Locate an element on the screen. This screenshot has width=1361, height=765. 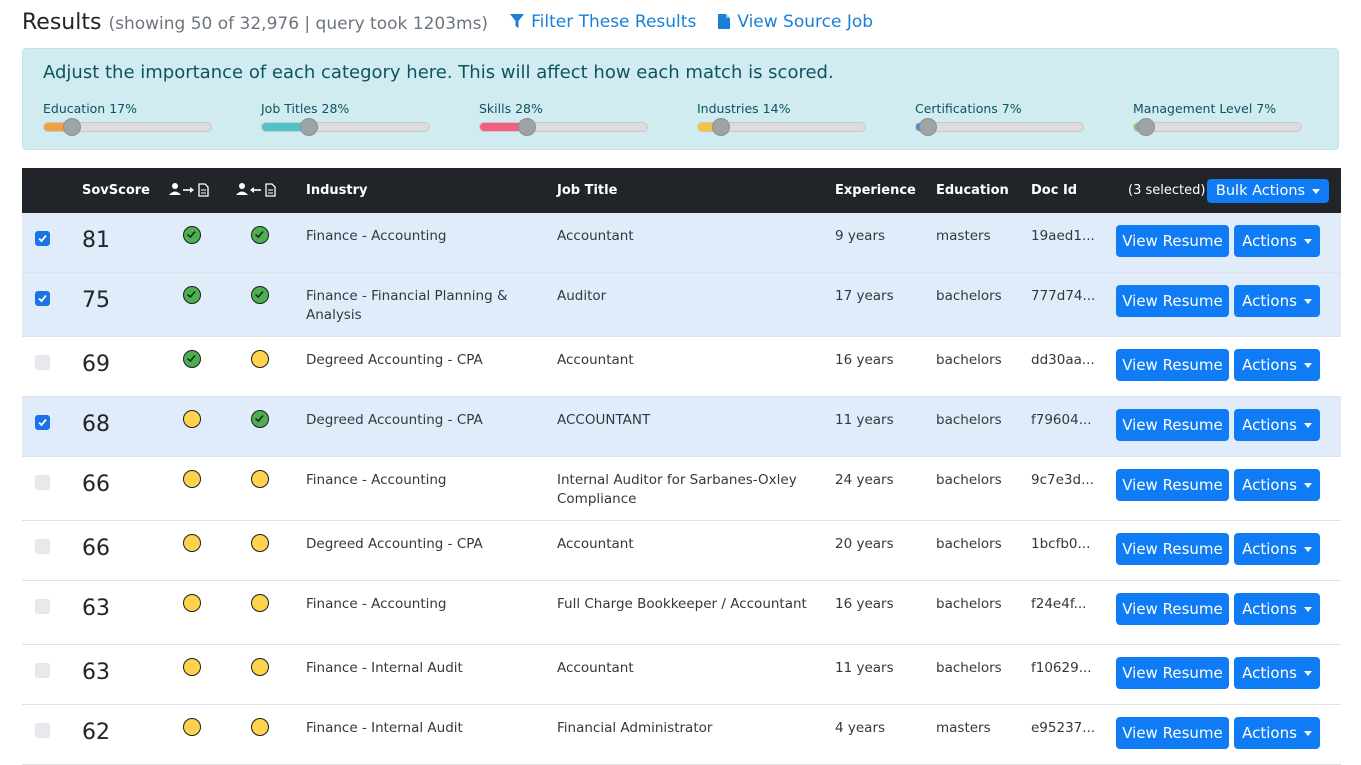
page-title: Results is located at coordinates (62, 22).